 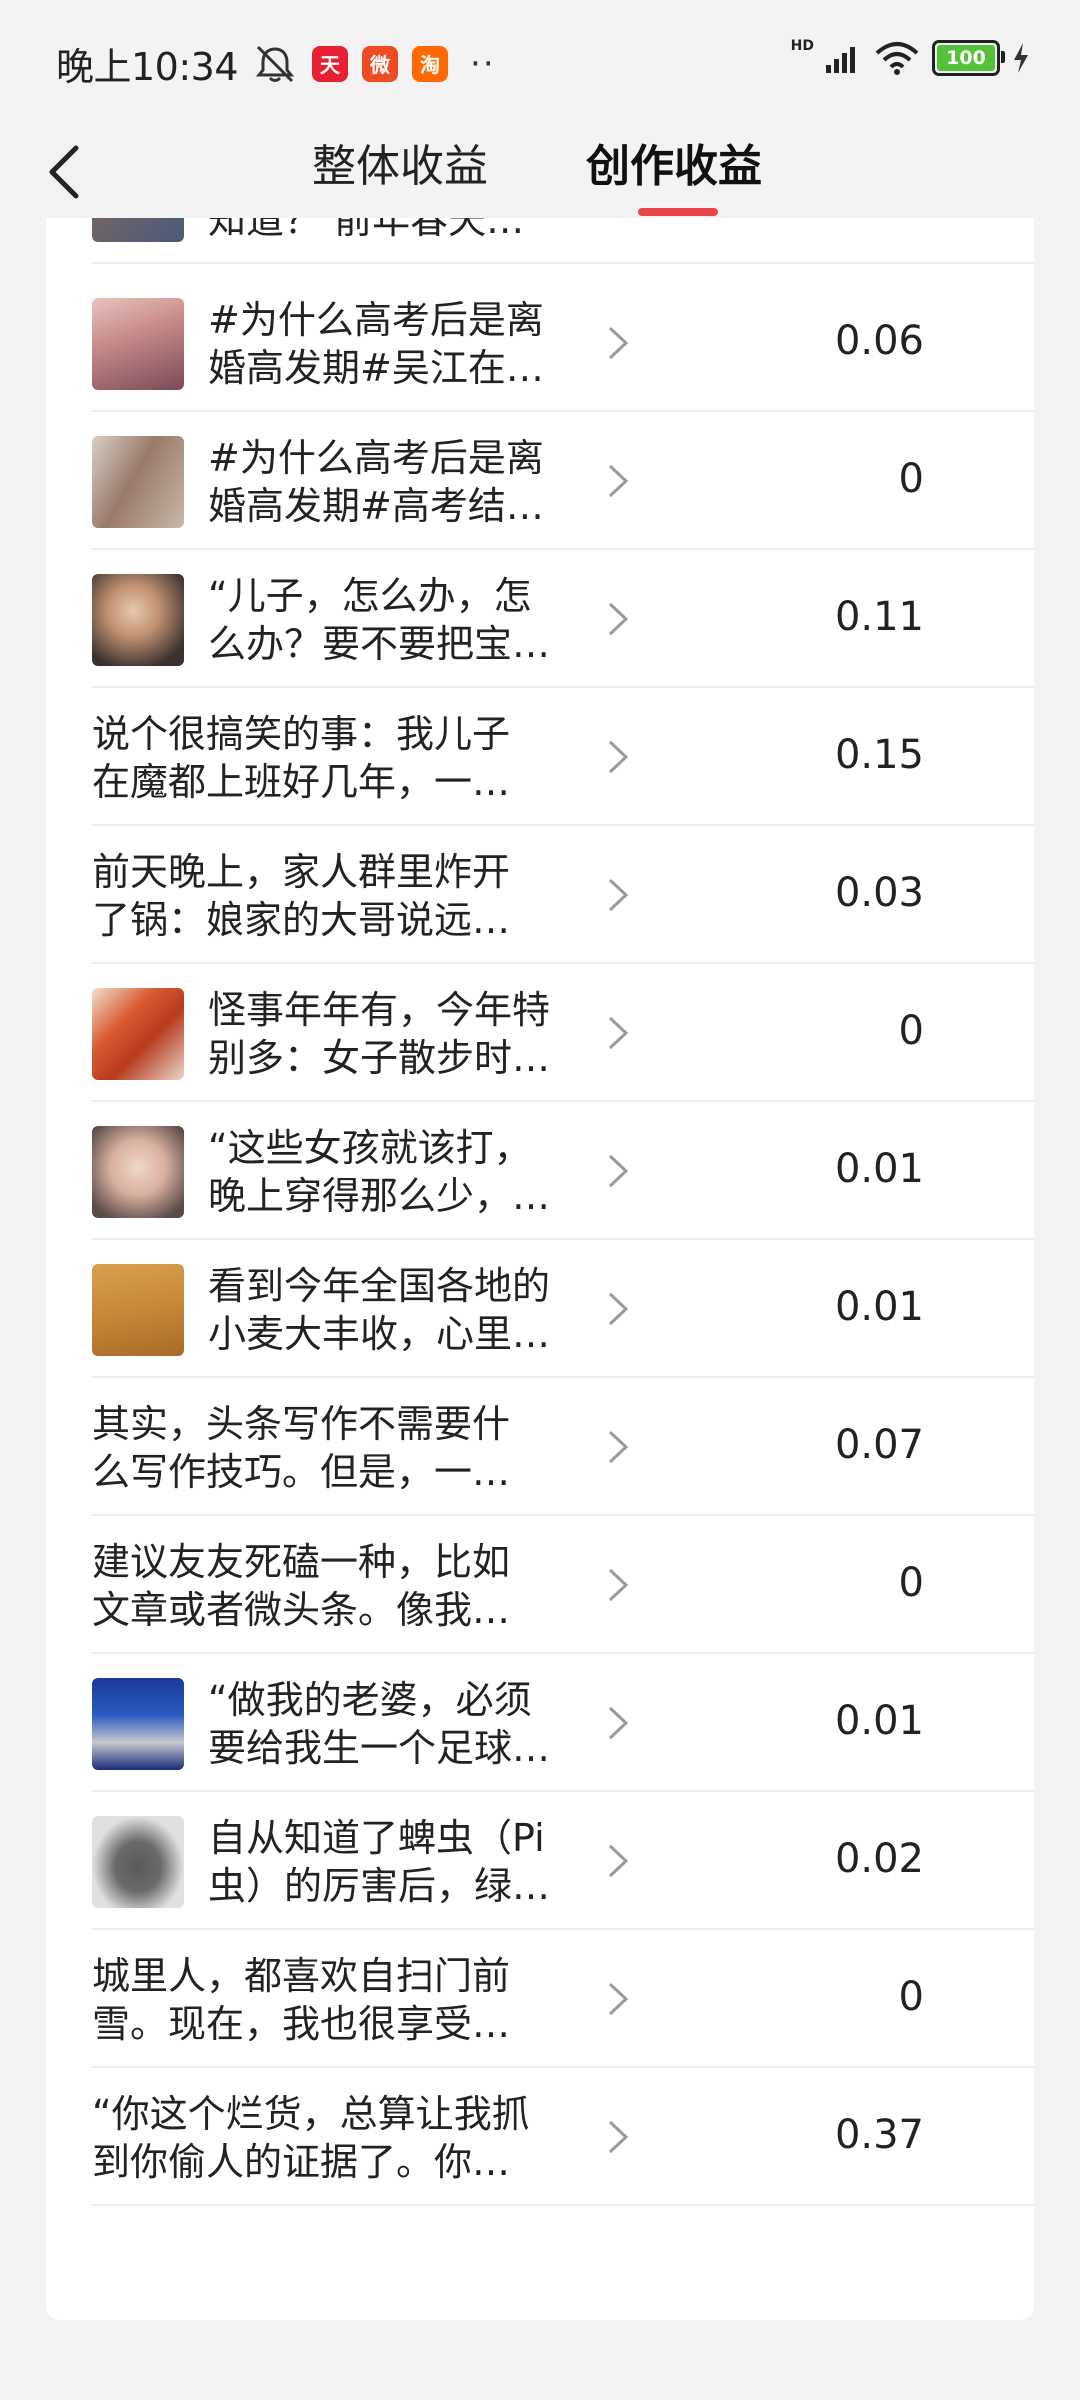 I want to click on signal-icon, so click(x=840, y=60).